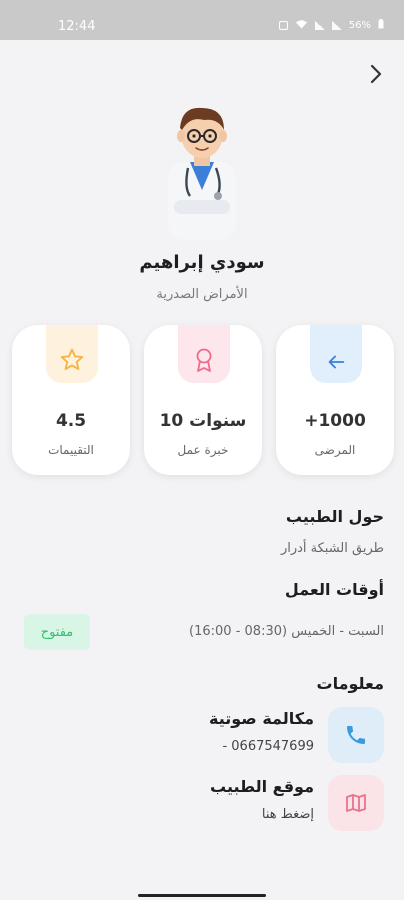 The height and width of the screenshot is (900, 404). Describe the element at coordinates (262, 786) in the screenshot. I see `location-title: موقع الطبيب` at that location.